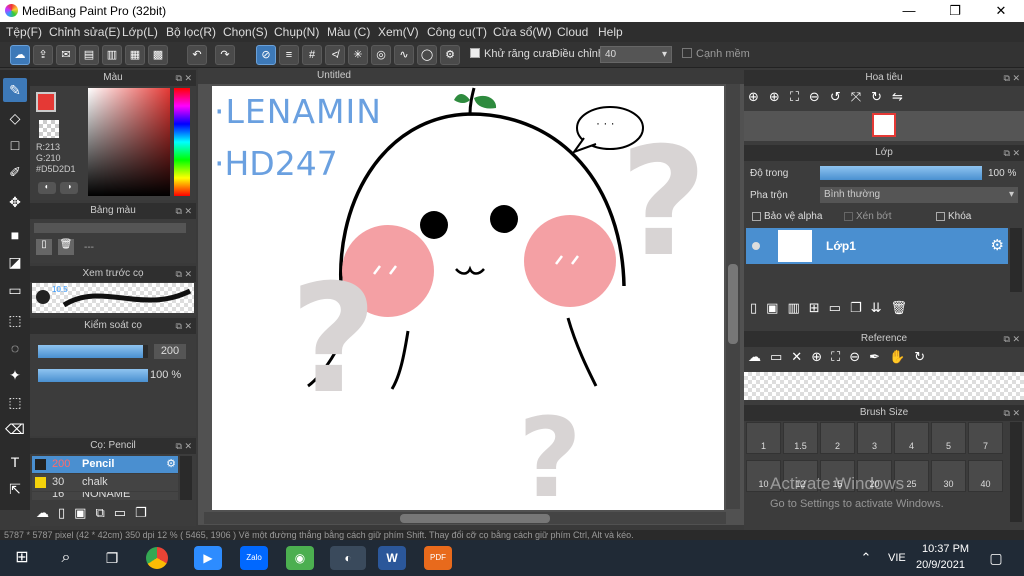  What do you see at coordinates (15, 402) in the screenshot?
I see `select-pen-icon: ⬚` at bounding box center [15, 402].